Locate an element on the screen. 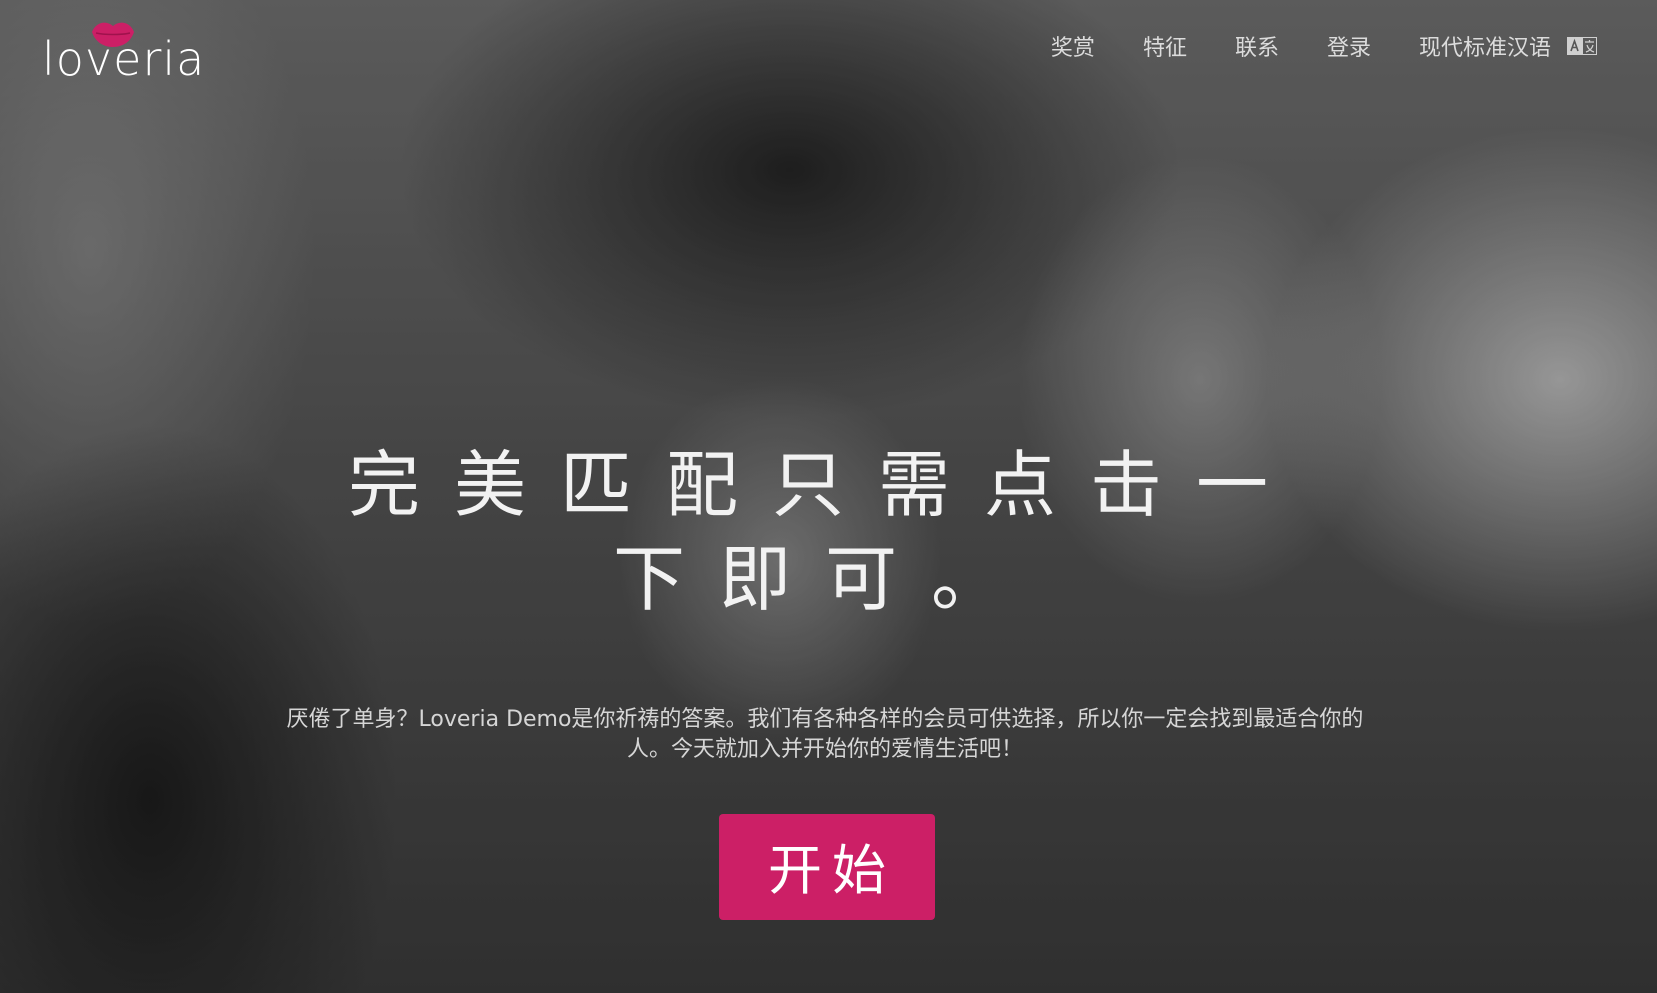 This screenshot has width=1657, height=993. brand-logo: loveria is located at coordinates (124, 53).